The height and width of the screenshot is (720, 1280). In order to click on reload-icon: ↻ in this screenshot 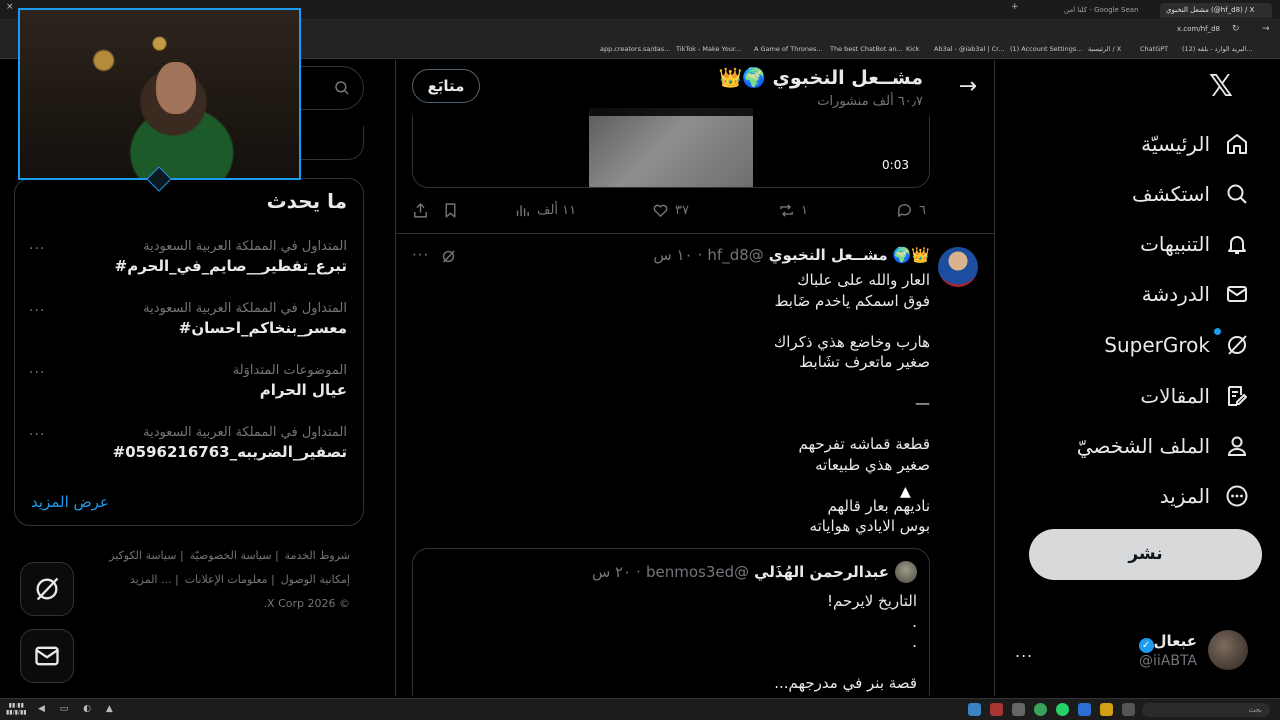, I will do `click(1236, 29)`.